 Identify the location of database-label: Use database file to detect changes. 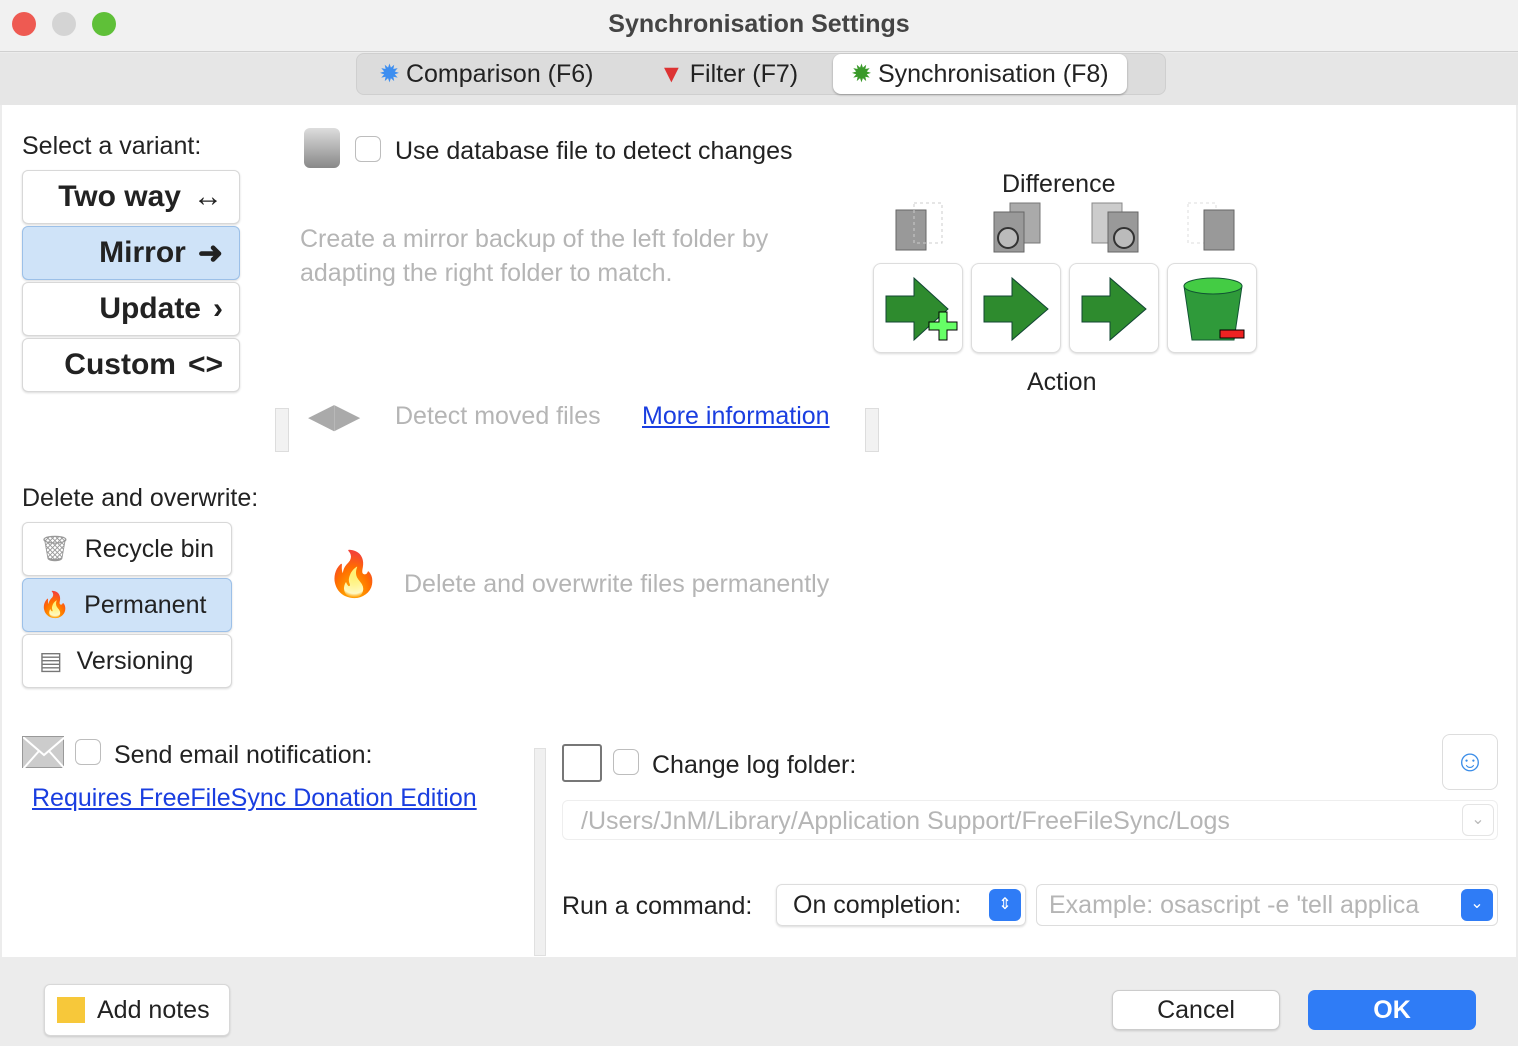
(594, 151).